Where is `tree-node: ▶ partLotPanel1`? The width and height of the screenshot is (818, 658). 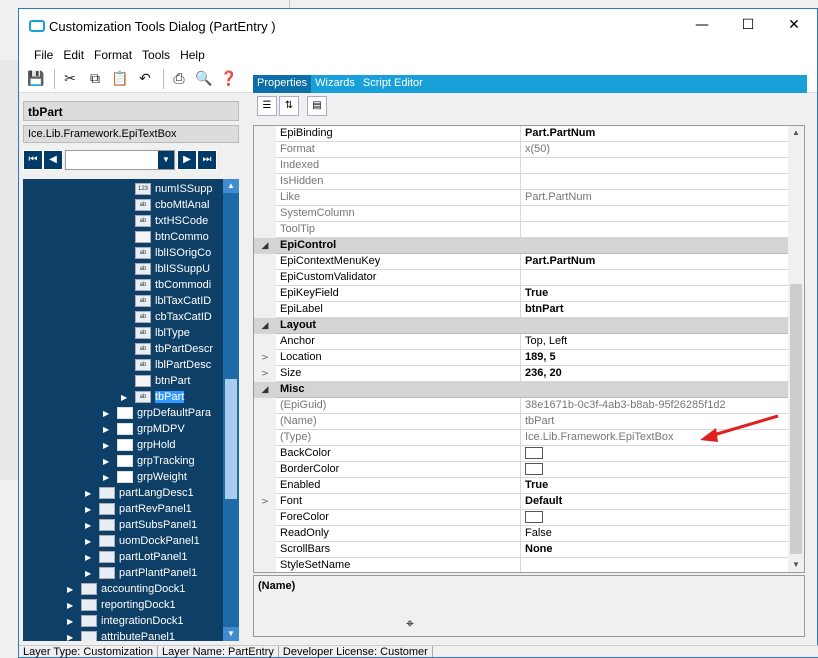 tree-node: ▶ partLotPanel1 is located at coordinates (136, 557).